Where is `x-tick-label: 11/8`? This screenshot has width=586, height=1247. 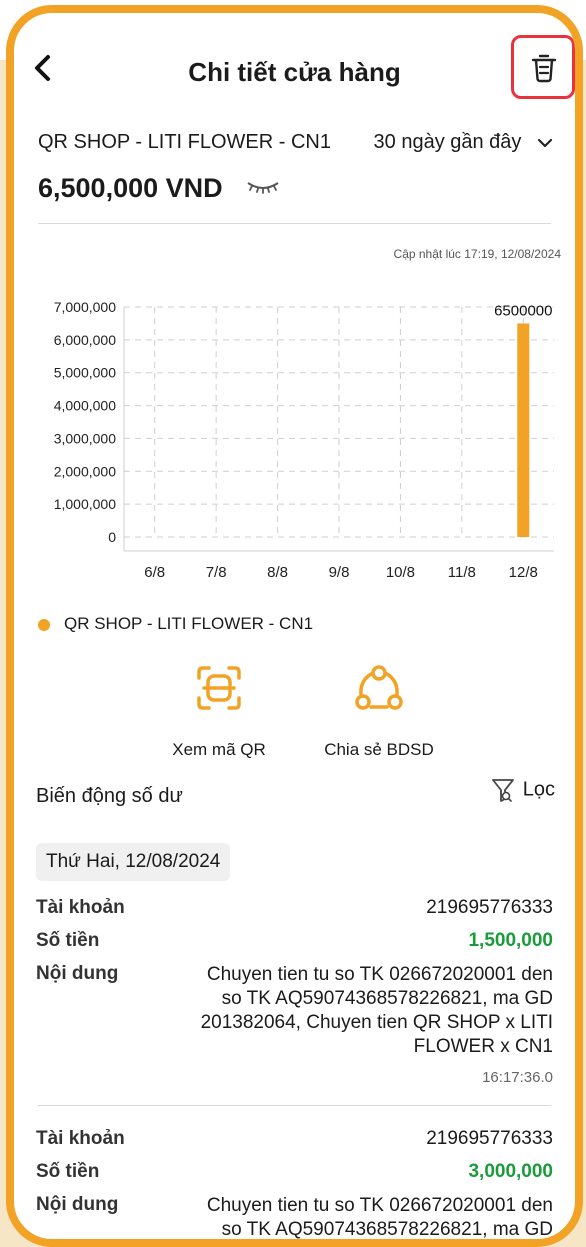
x-tick-label: 11/8 is located at coordinates (462, 572).